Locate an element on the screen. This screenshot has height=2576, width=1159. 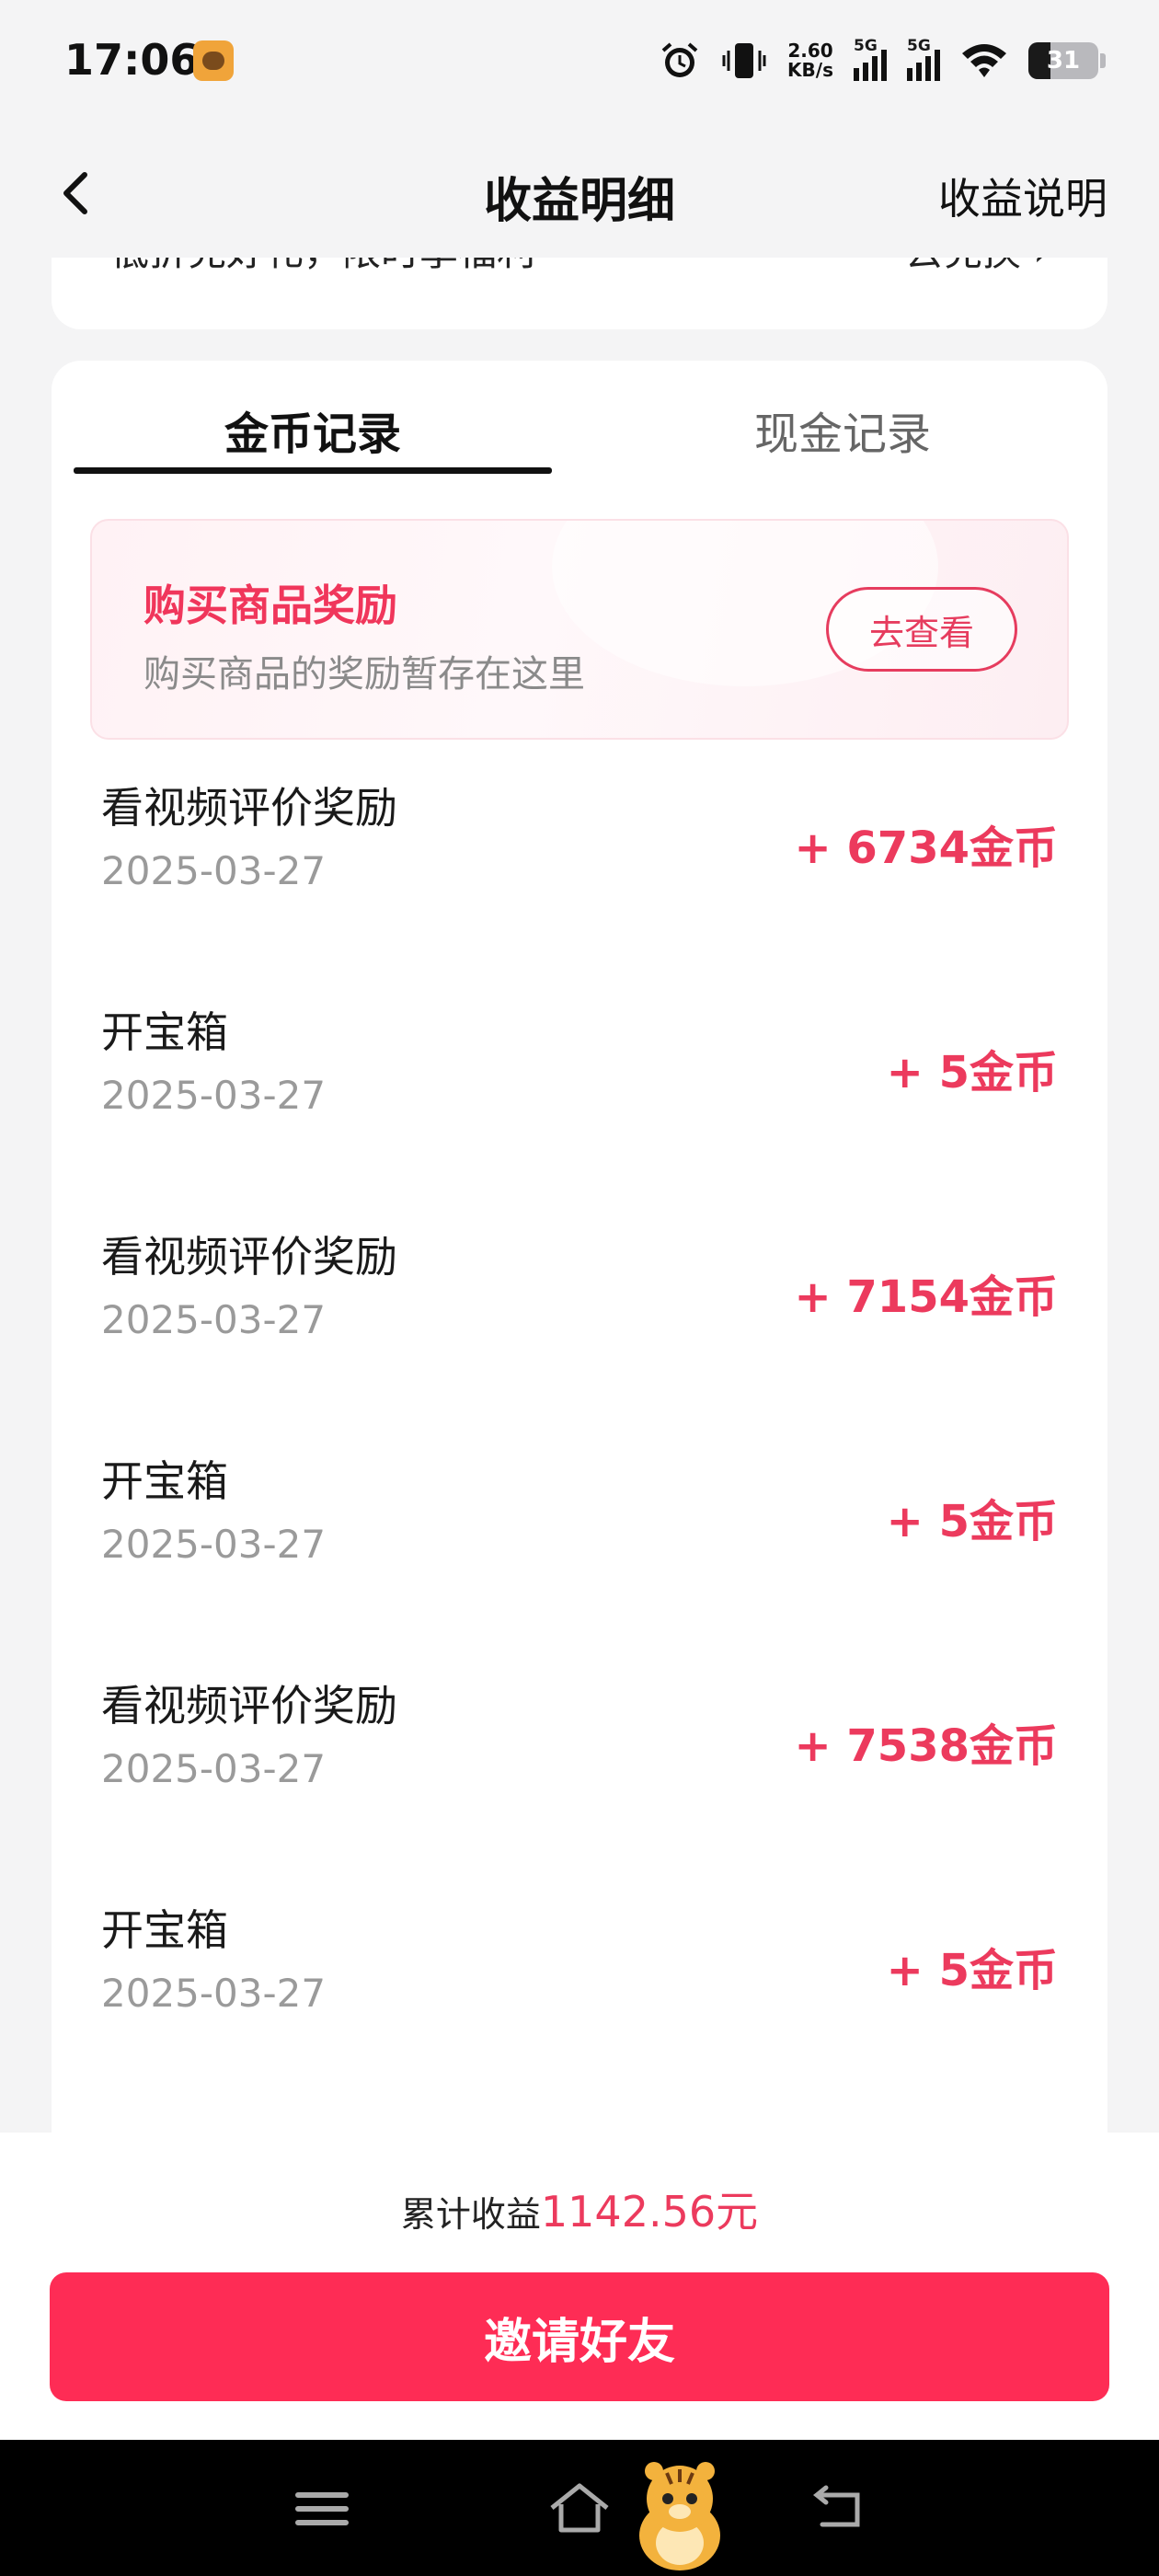
total-earnings: 累计收益1142.56元 is located at coordinates (579, 2209).